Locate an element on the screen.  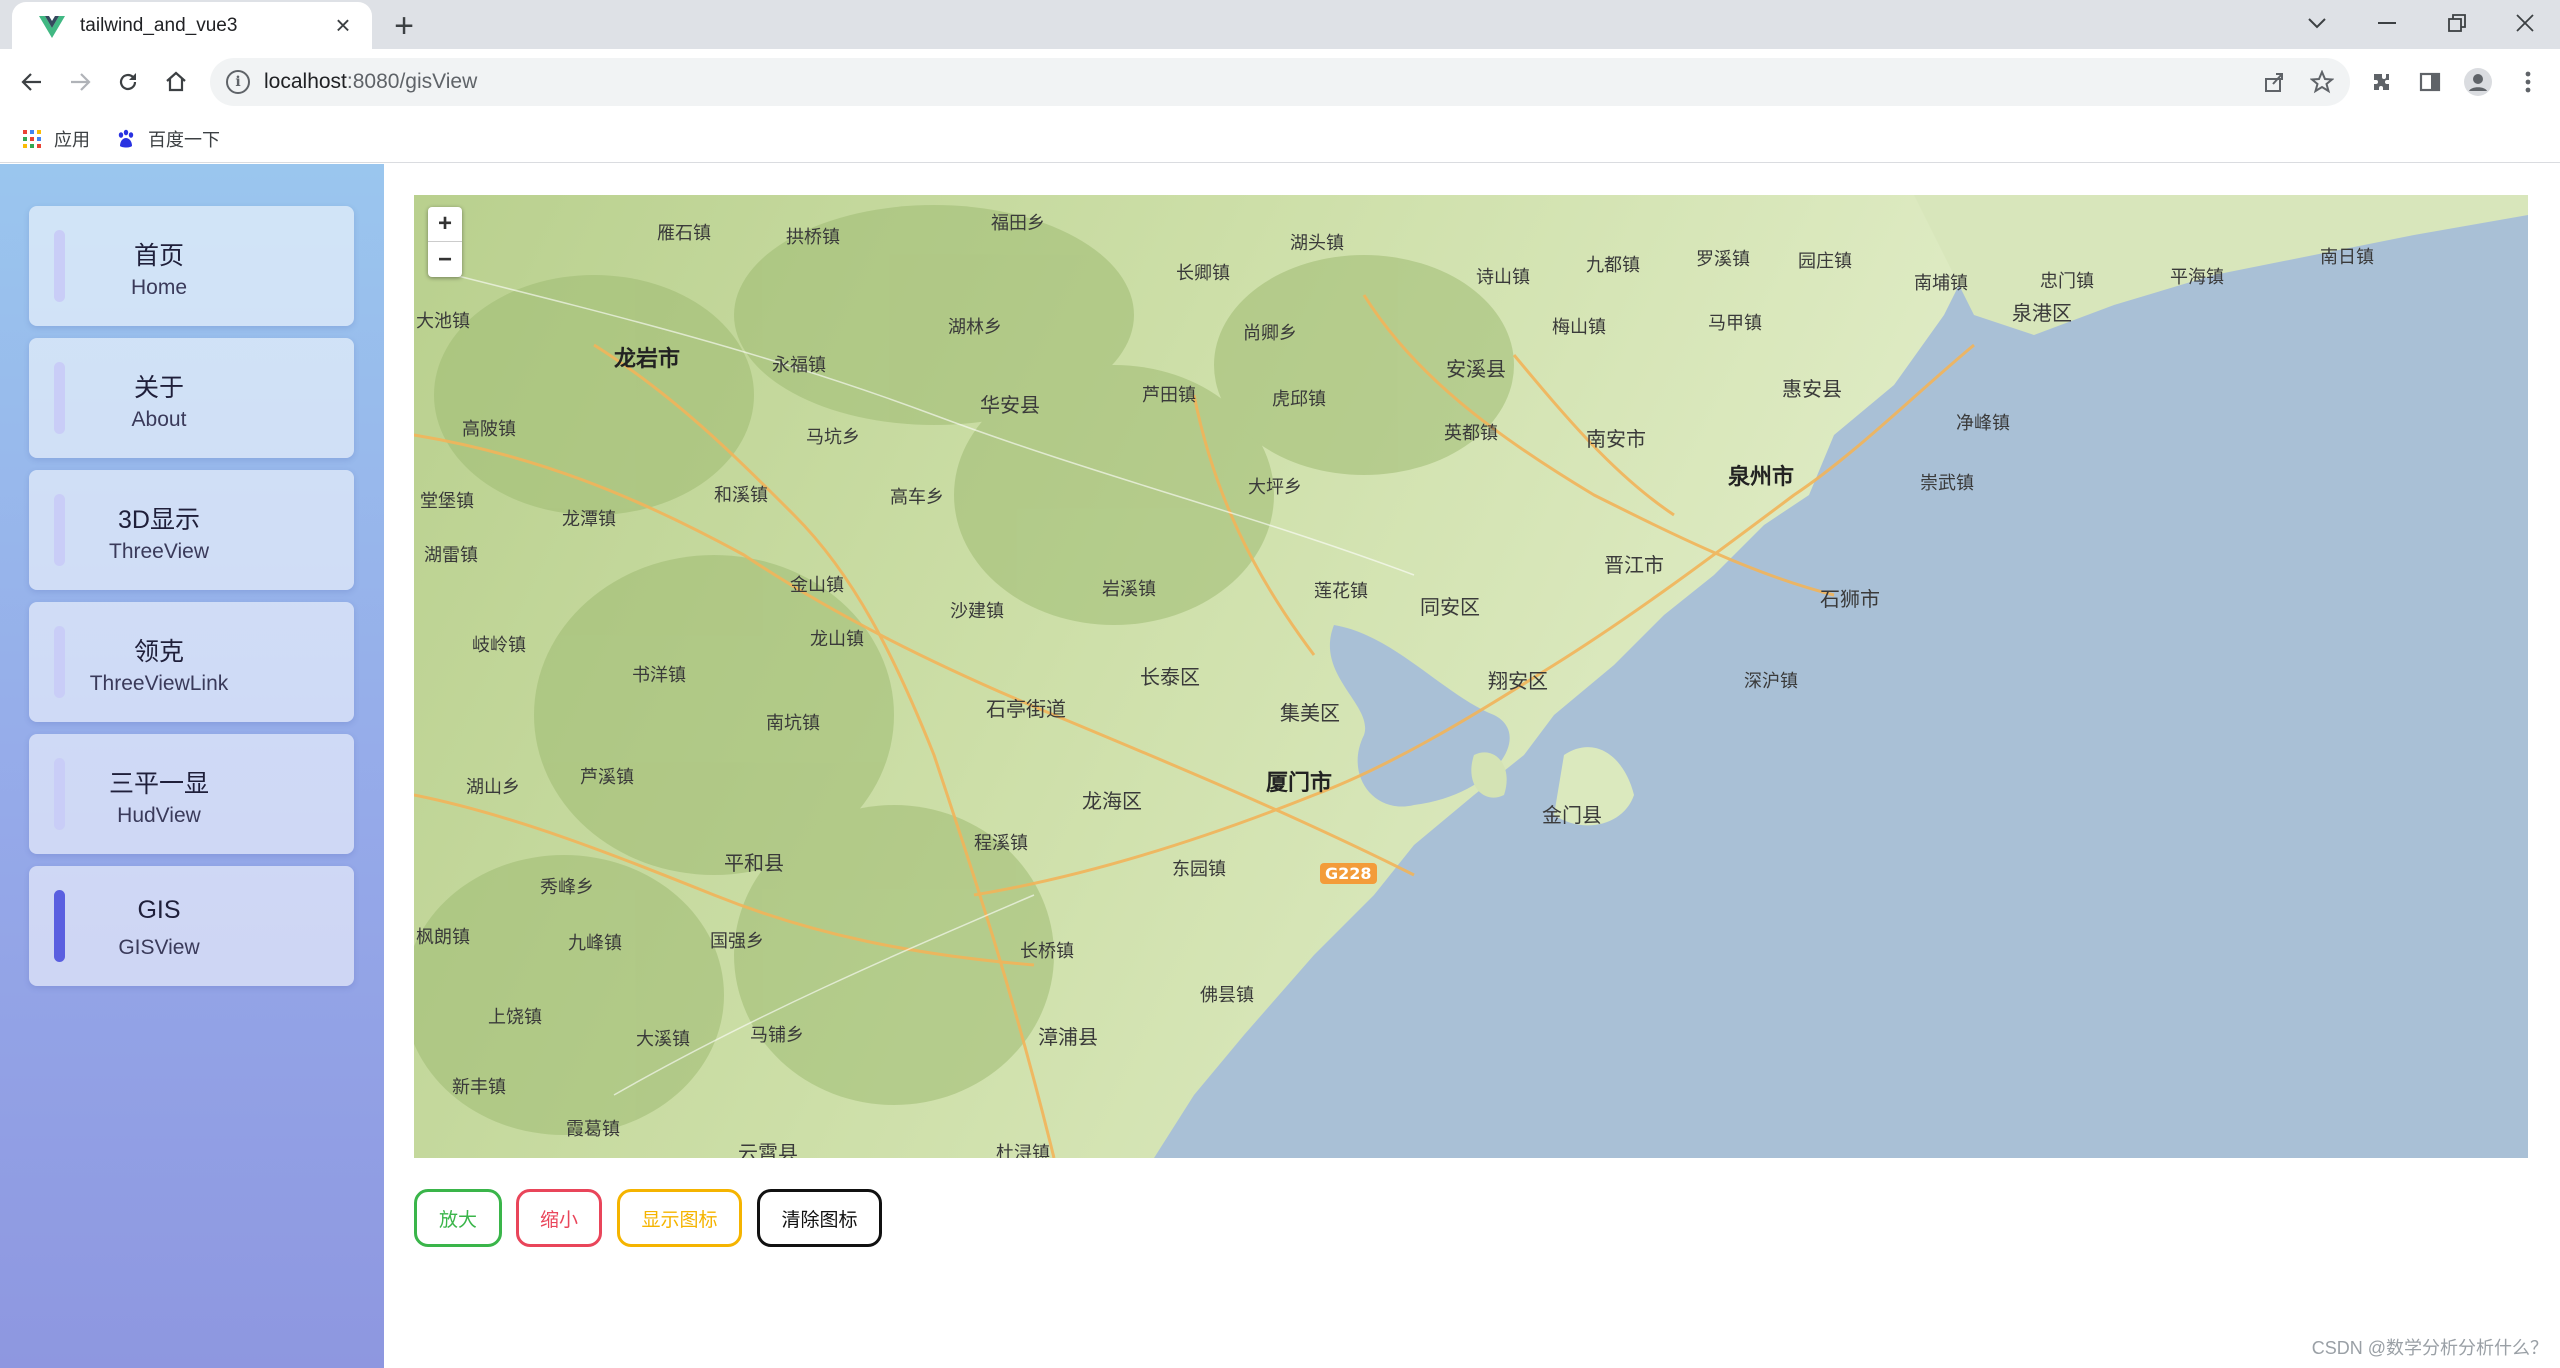
sidebar-item-hudview: 三平一显 HudView is located at coordinates (191, 794).